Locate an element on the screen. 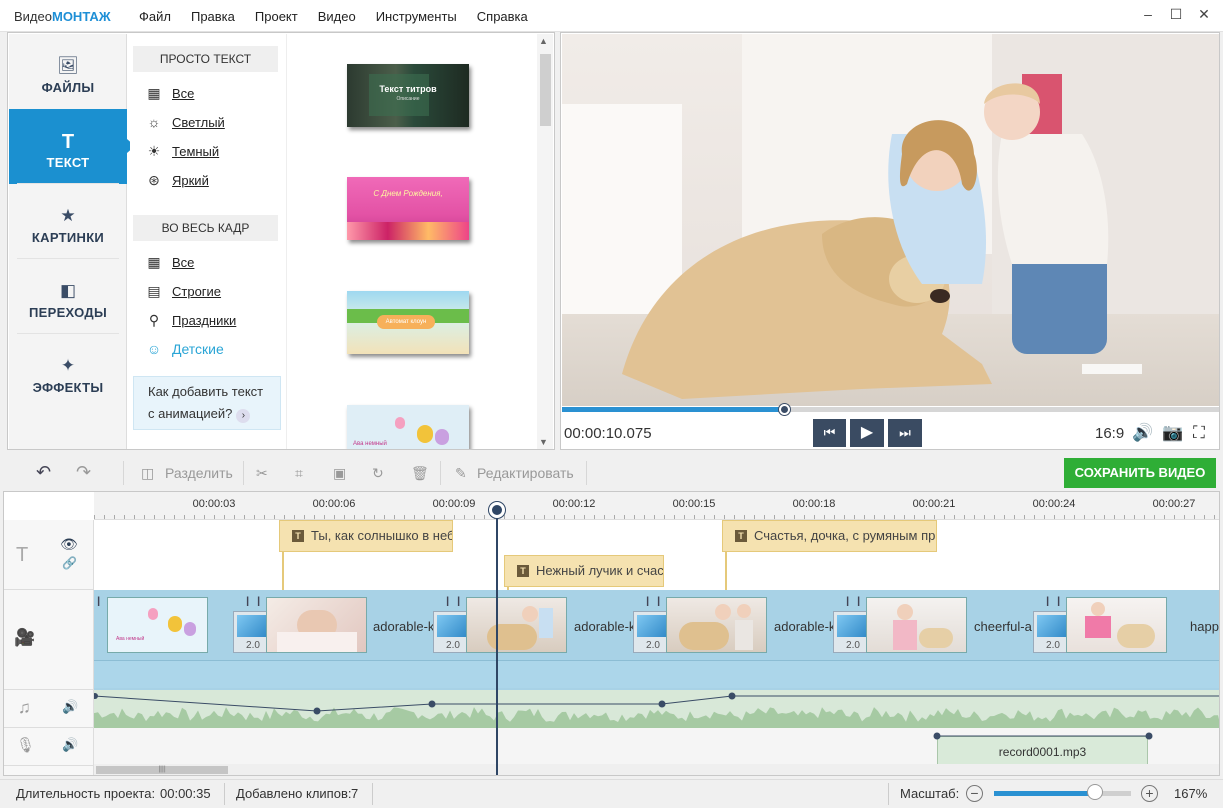 The image size is (1223, 808). undo-icon: ↶ is located at coordinates (43, 472).